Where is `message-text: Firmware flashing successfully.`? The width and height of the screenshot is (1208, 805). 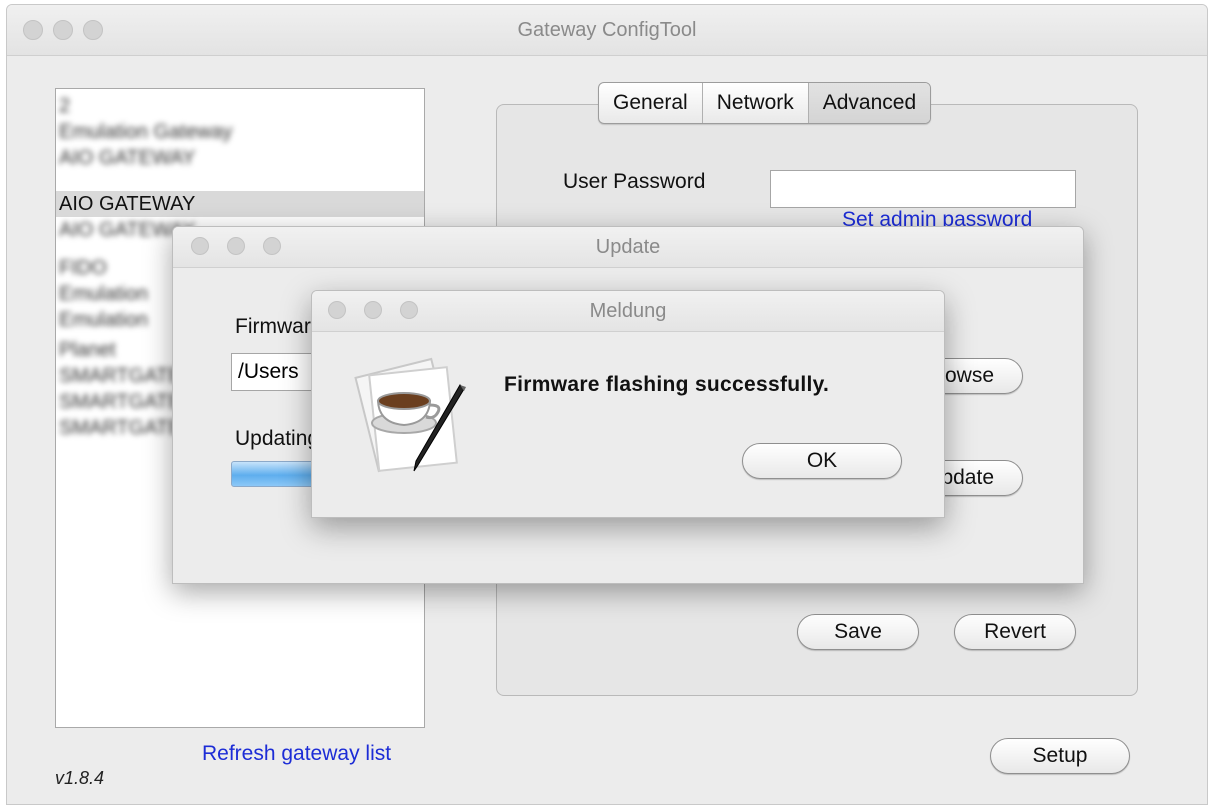 message-text: Firmware flashing successfully. is located at coordinates (667, 384).